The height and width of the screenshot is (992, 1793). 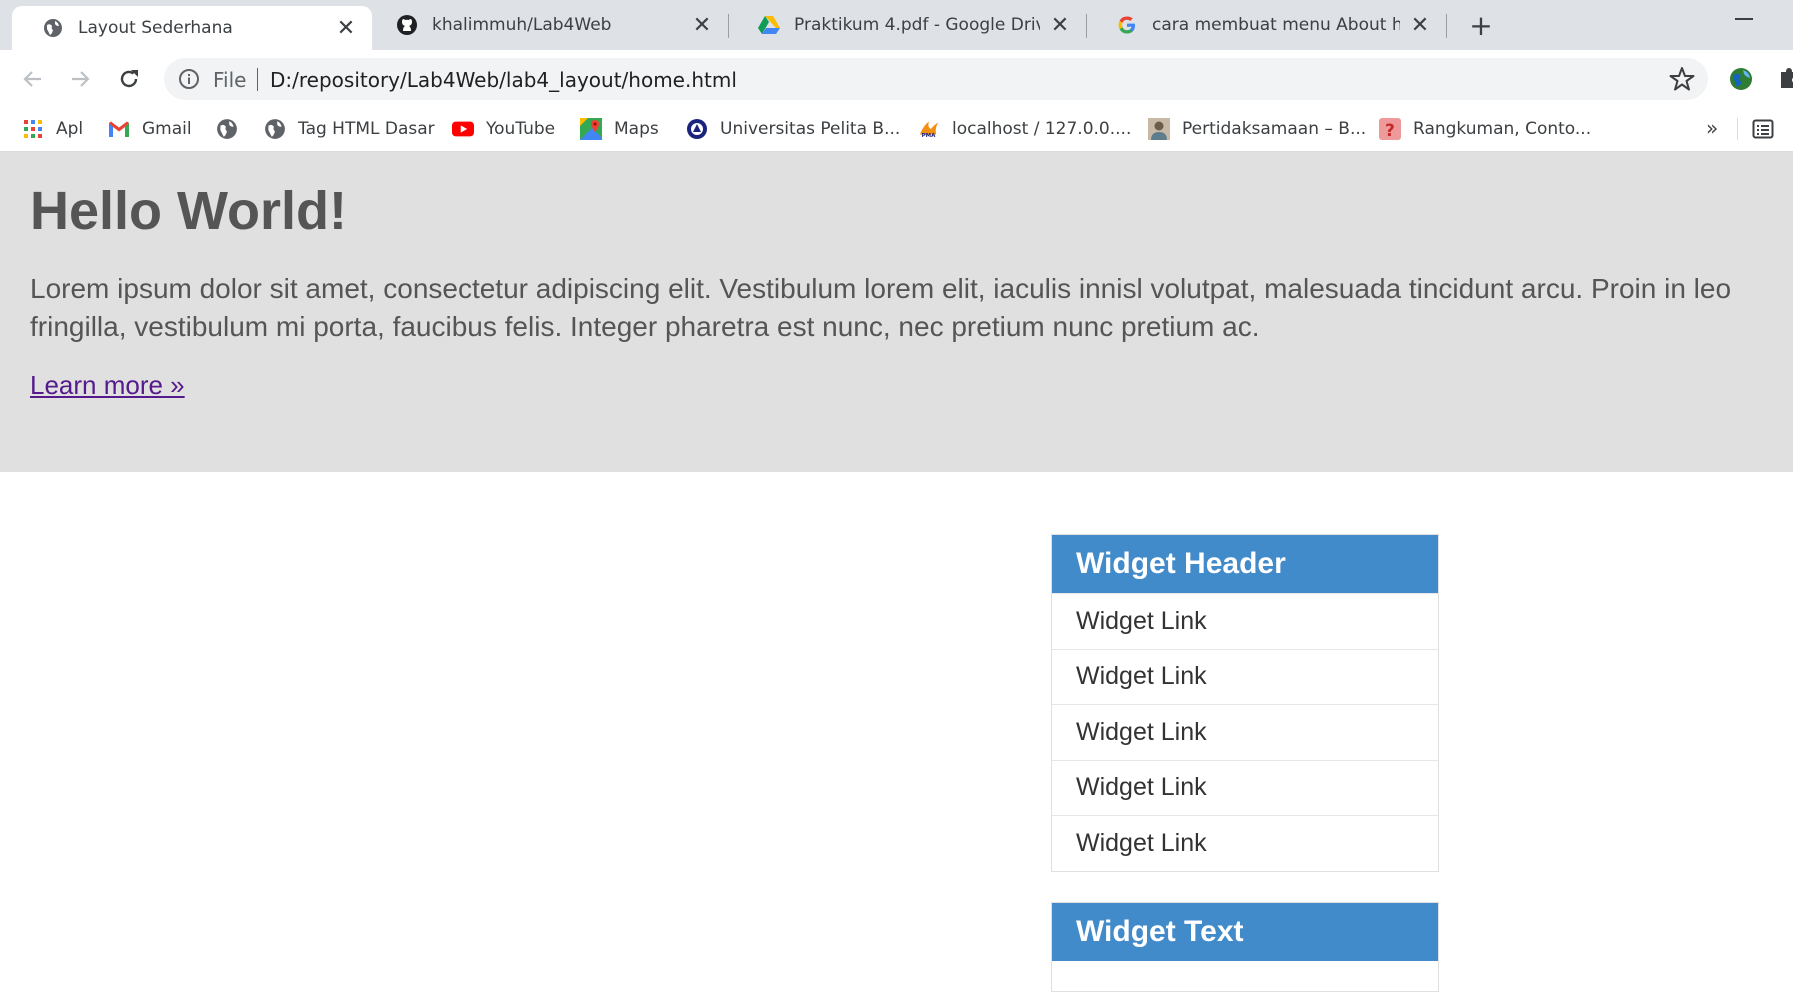 What do you see at coordinates (1276, 25) in the screenshot?
I see `tab-title: cara membuat menu About html` at bounding box center [1276, 25].